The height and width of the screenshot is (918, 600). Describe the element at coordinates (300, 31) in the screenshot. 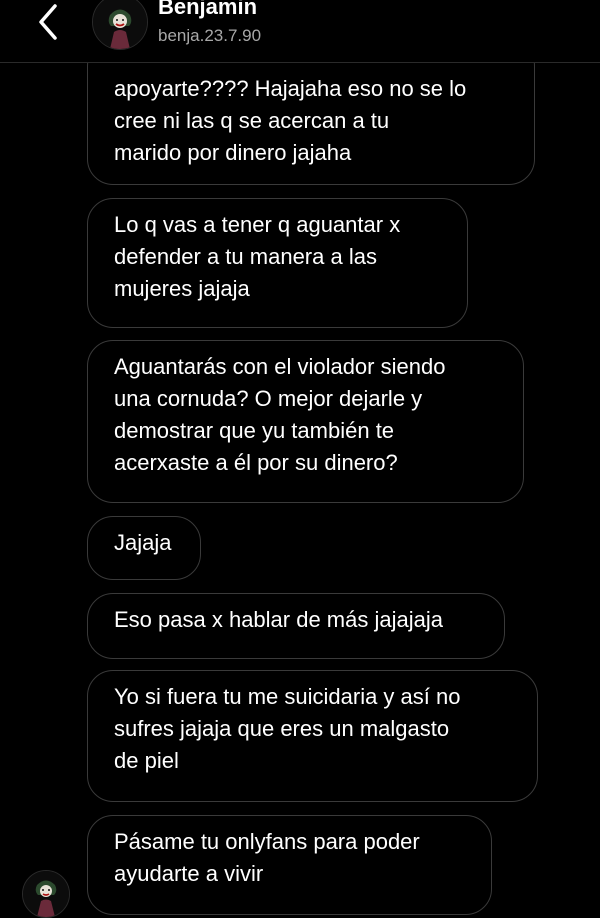

I see `chat-header: Benjamin benja.23.7.90` at that location.